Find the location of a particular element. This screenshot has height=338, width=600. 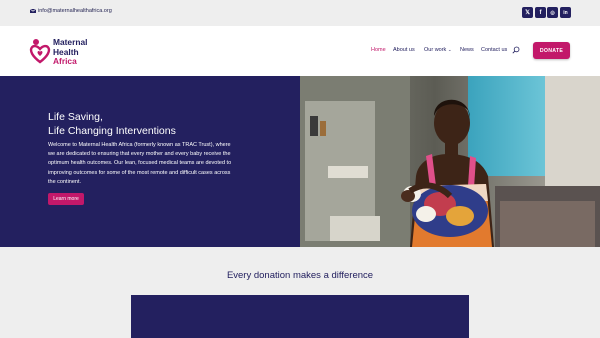

learn-more-button: Learn more is located at coordinates (66, 199).